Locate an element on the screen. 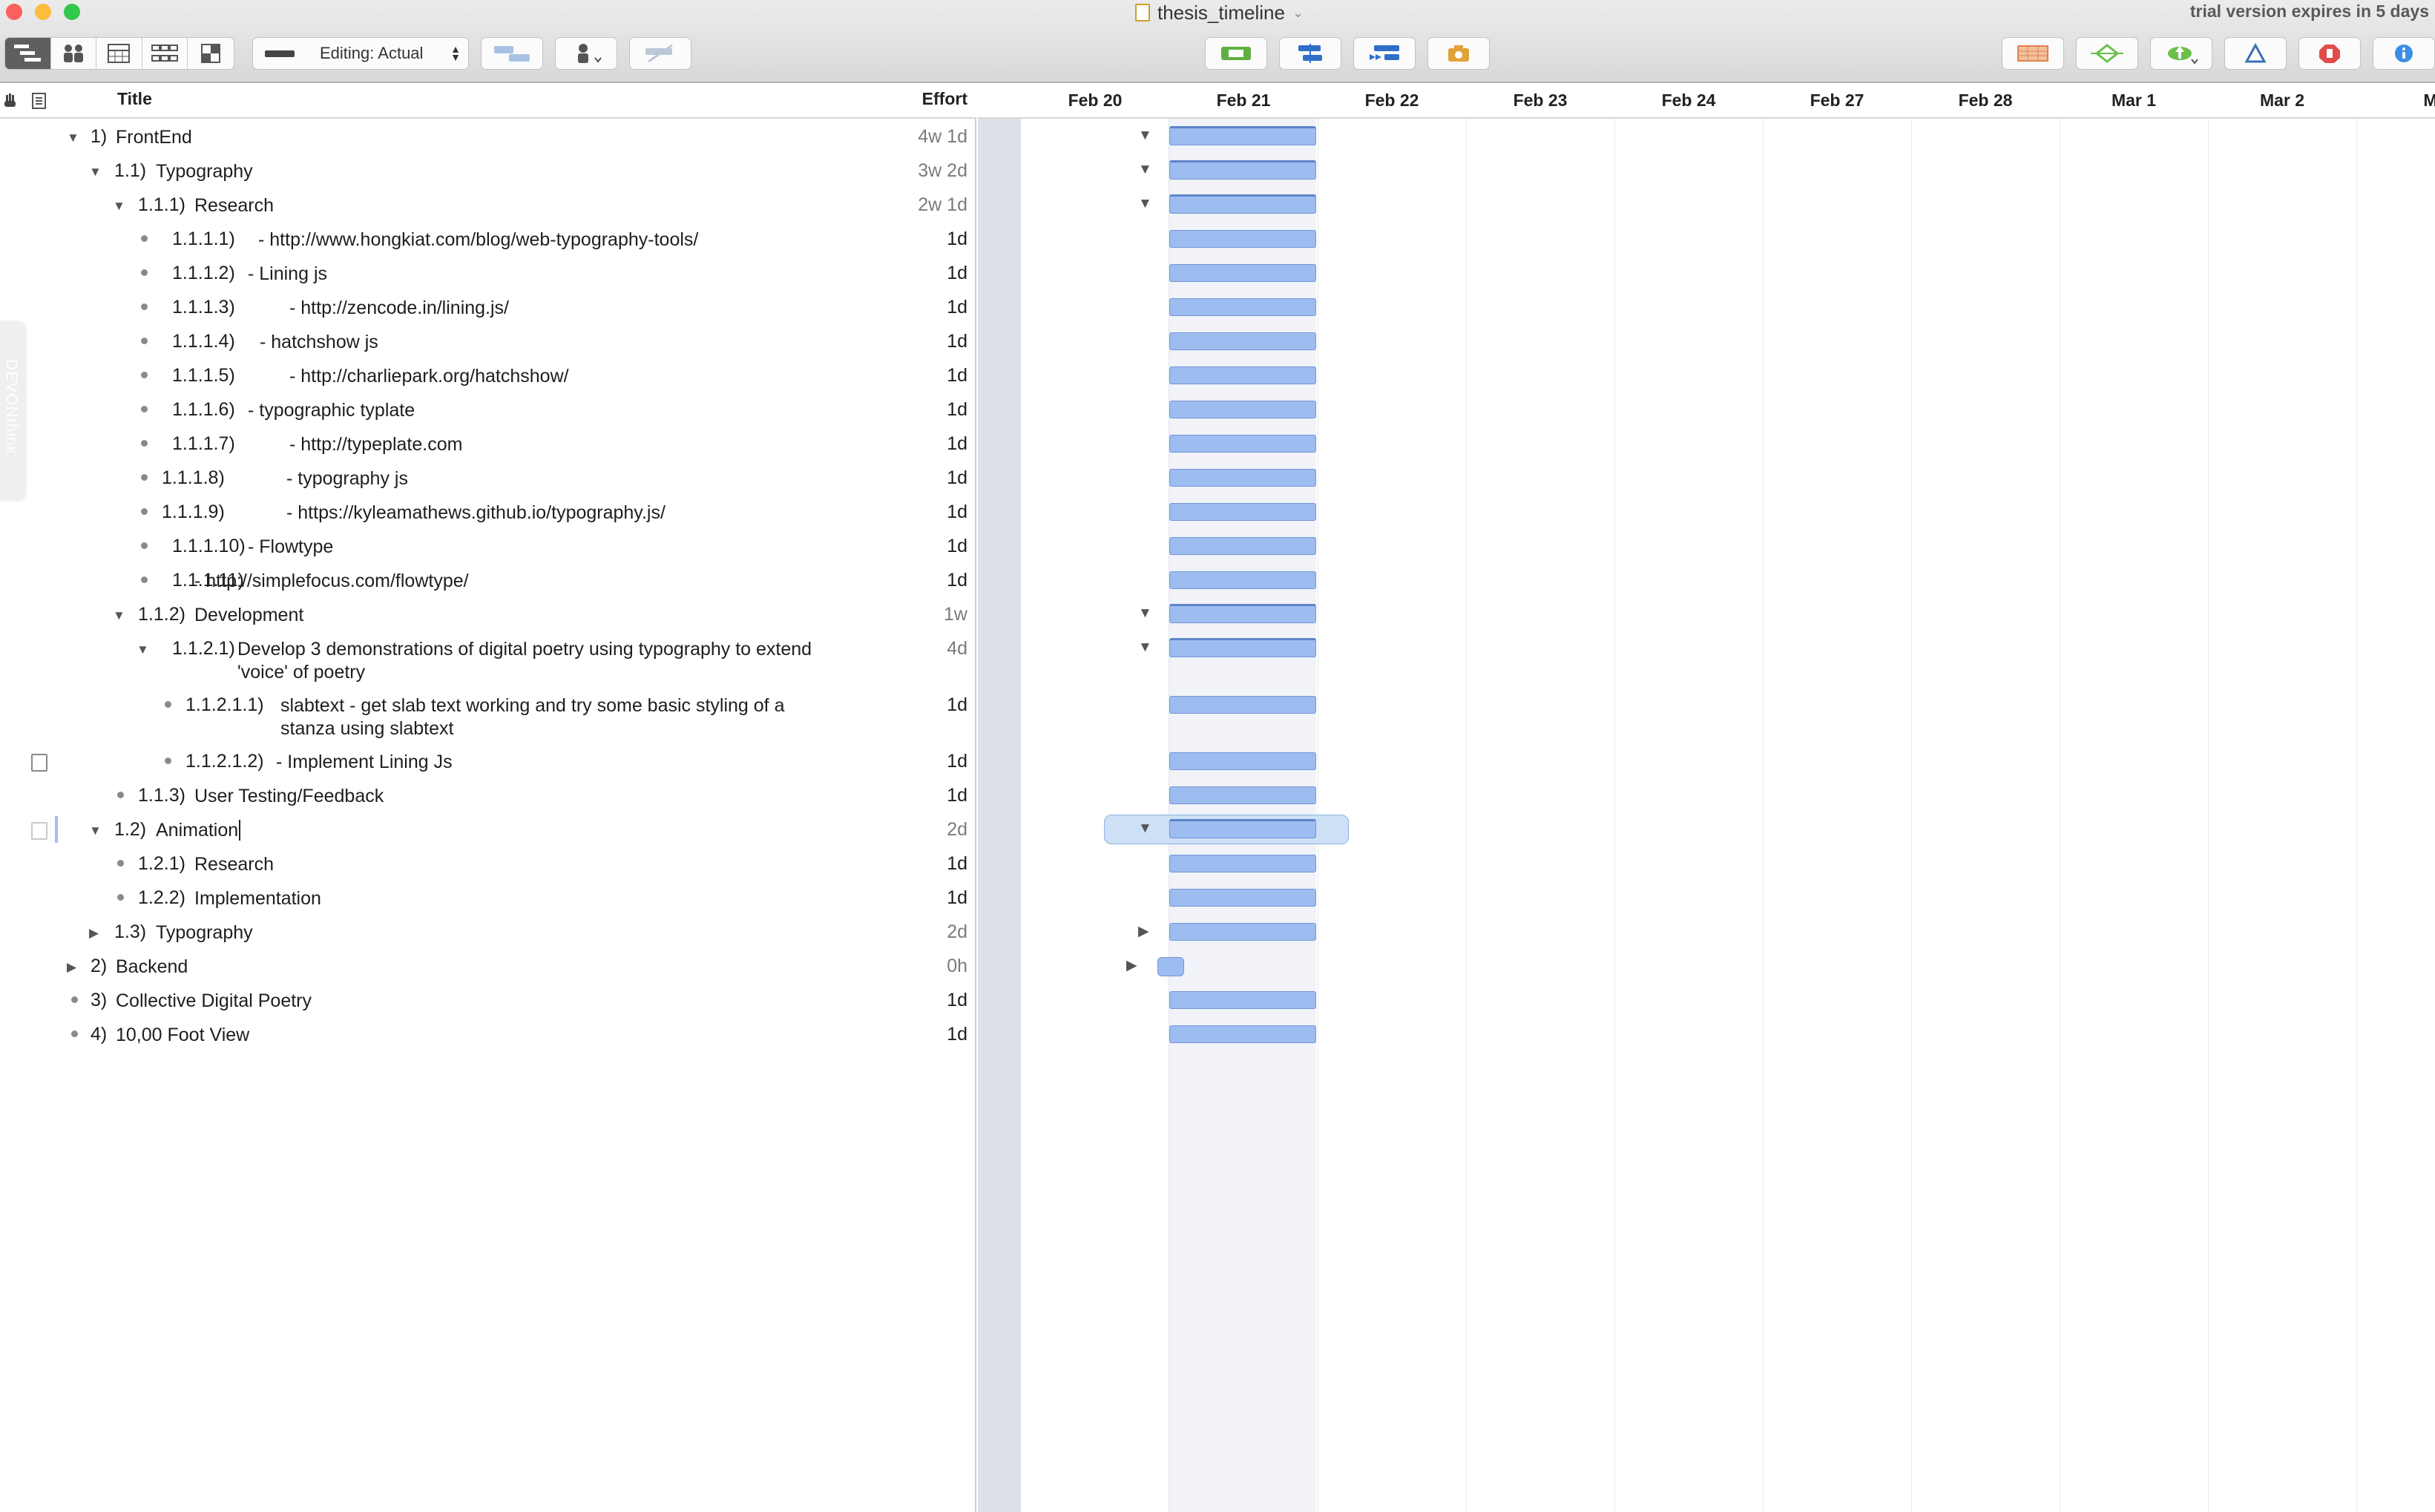 The width and height of the screenshot is (2435, 1512). view-mode-control is located at coordinates (119, 54).